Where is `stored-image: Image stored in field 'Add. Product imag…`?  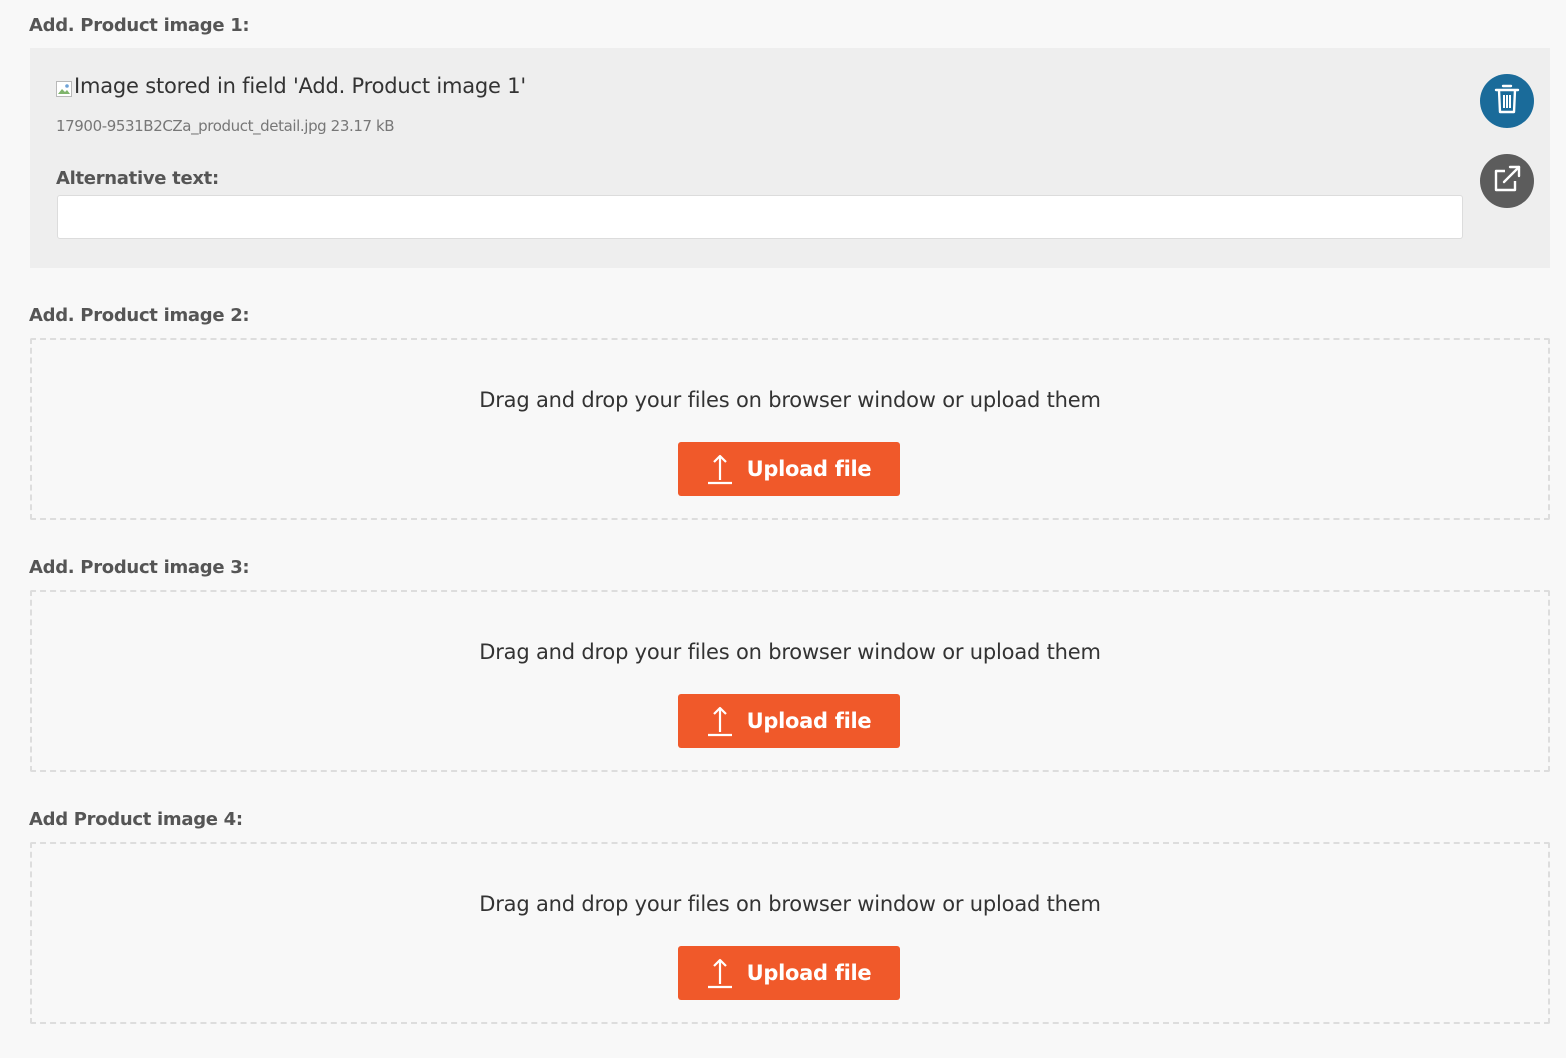 stored-image: Image stored in field 'Add. Product imag… is located at coordinates (291, 86).